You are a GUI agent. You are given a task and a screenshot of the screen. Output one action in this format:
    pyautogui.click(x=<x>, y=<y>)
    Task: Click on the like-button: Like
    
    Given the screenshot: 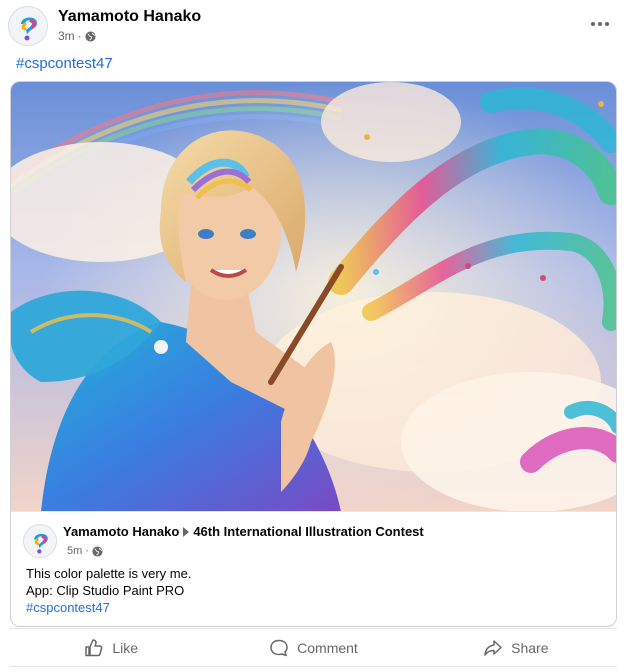 What is the action you would take?
    pyautogui.click(x=111, y=647)
    